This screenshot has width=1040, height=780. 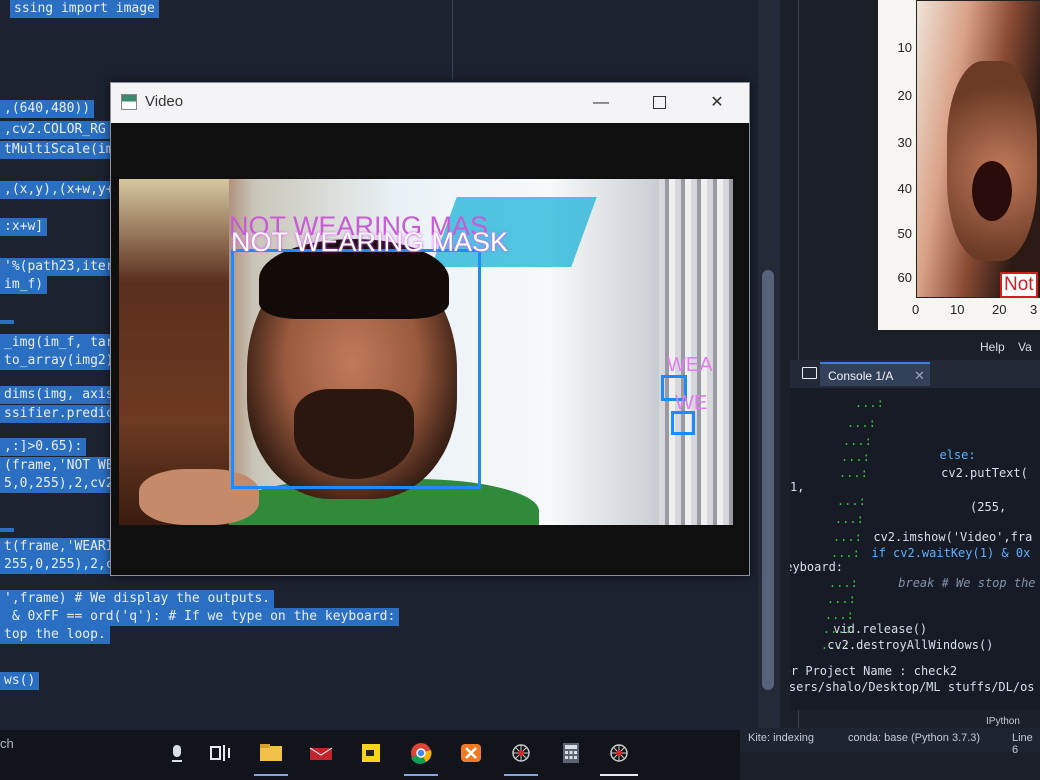 I want to click on console-code: vid.release(), so click(x=877, y=629).